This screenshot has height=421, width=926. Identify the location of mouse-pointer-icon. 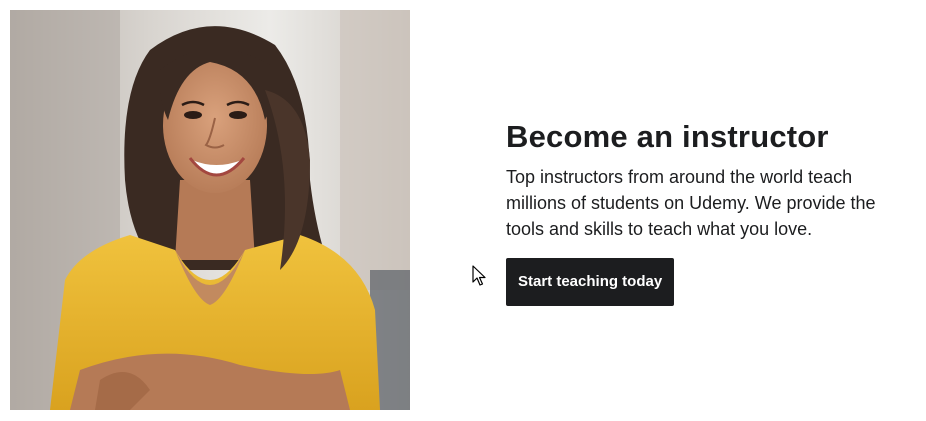
(479, 275).